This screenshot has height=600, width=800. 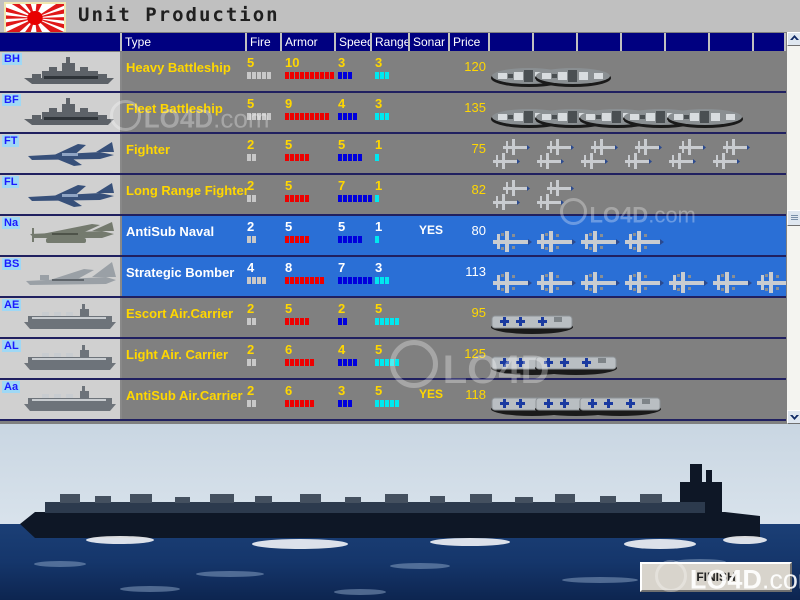 I want to click on unit-type-name: Light Air. Carrier, so click(x=177, y=354).